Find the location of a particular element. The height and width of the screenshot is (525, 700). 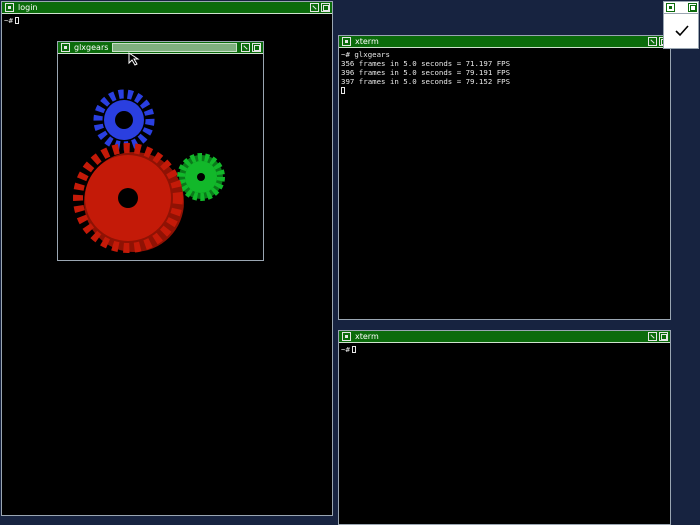

xterm-top-title: xterm is located at coordinates (367, 41).